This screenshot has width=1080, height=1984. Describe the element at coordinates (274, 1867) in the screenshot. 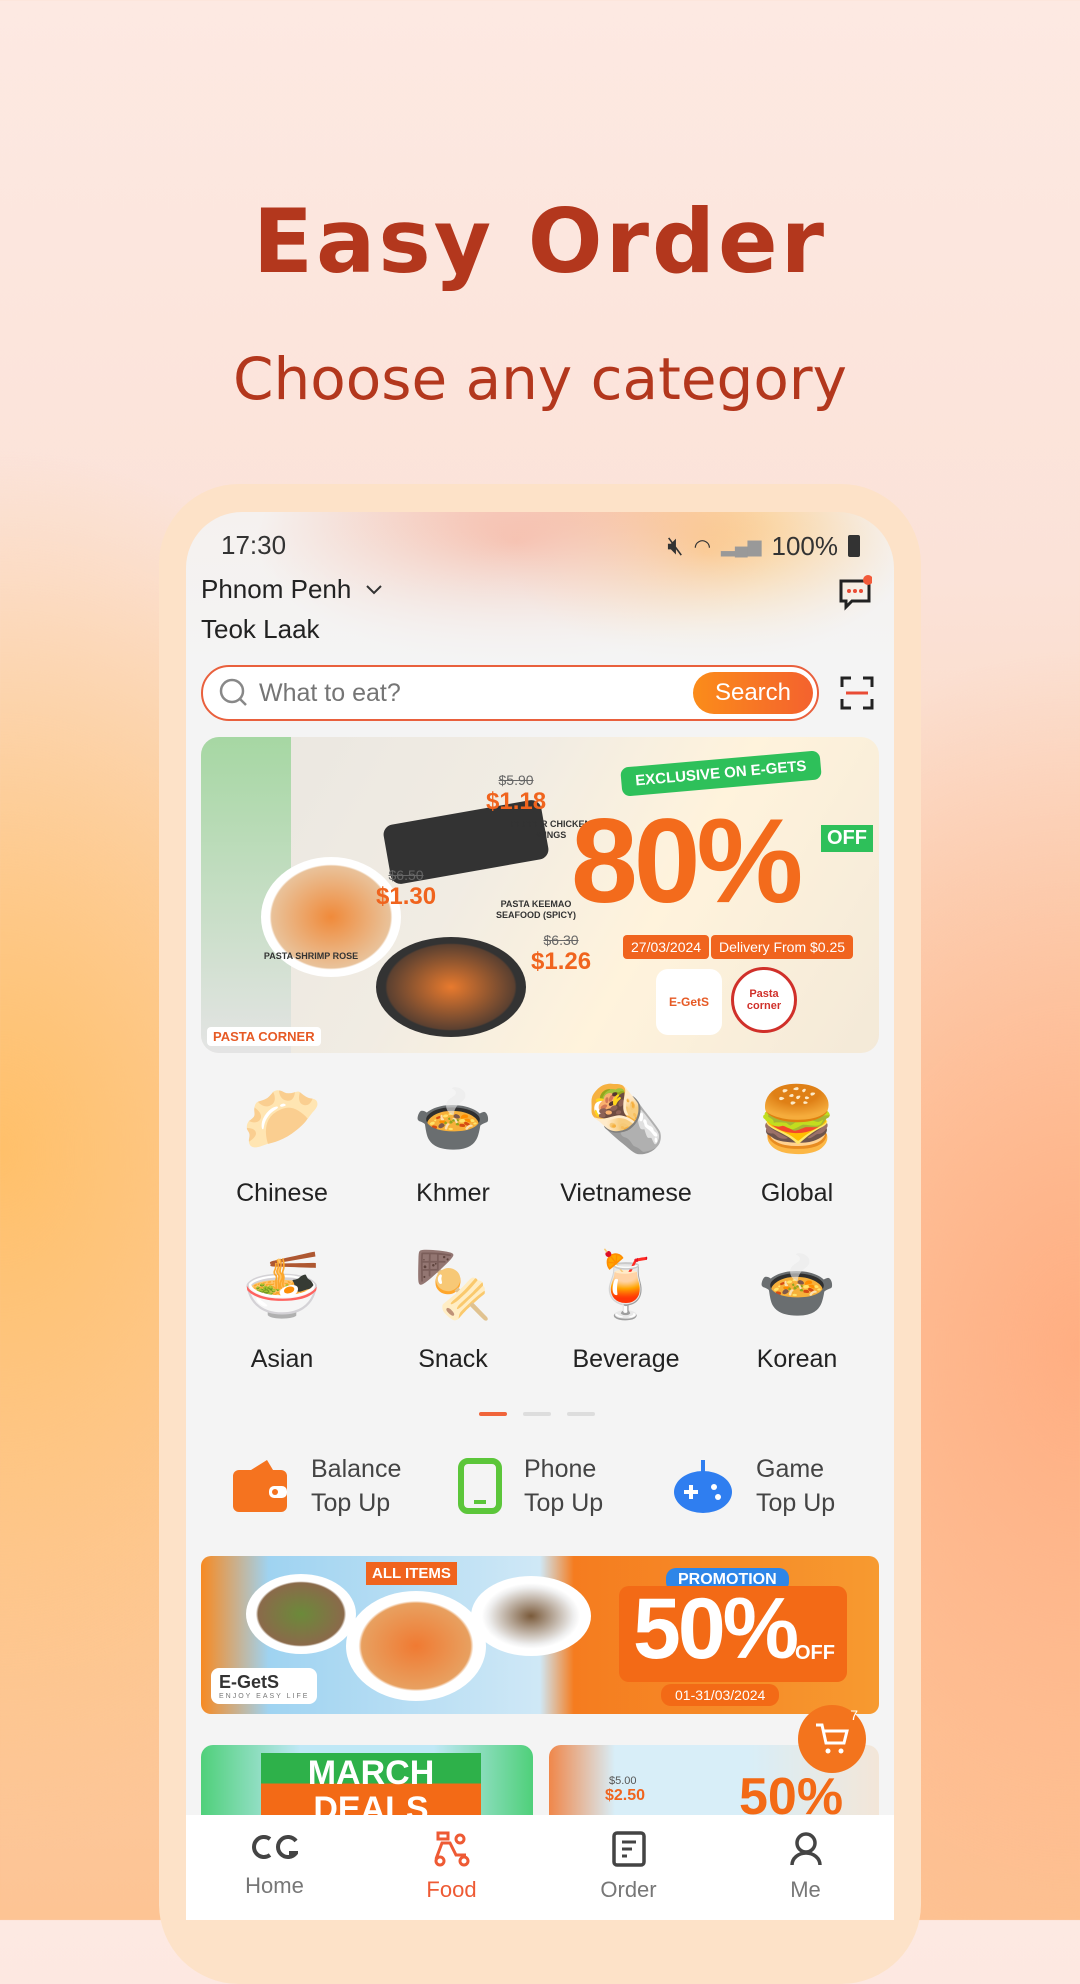

I see `nav-home: Home` at that location.